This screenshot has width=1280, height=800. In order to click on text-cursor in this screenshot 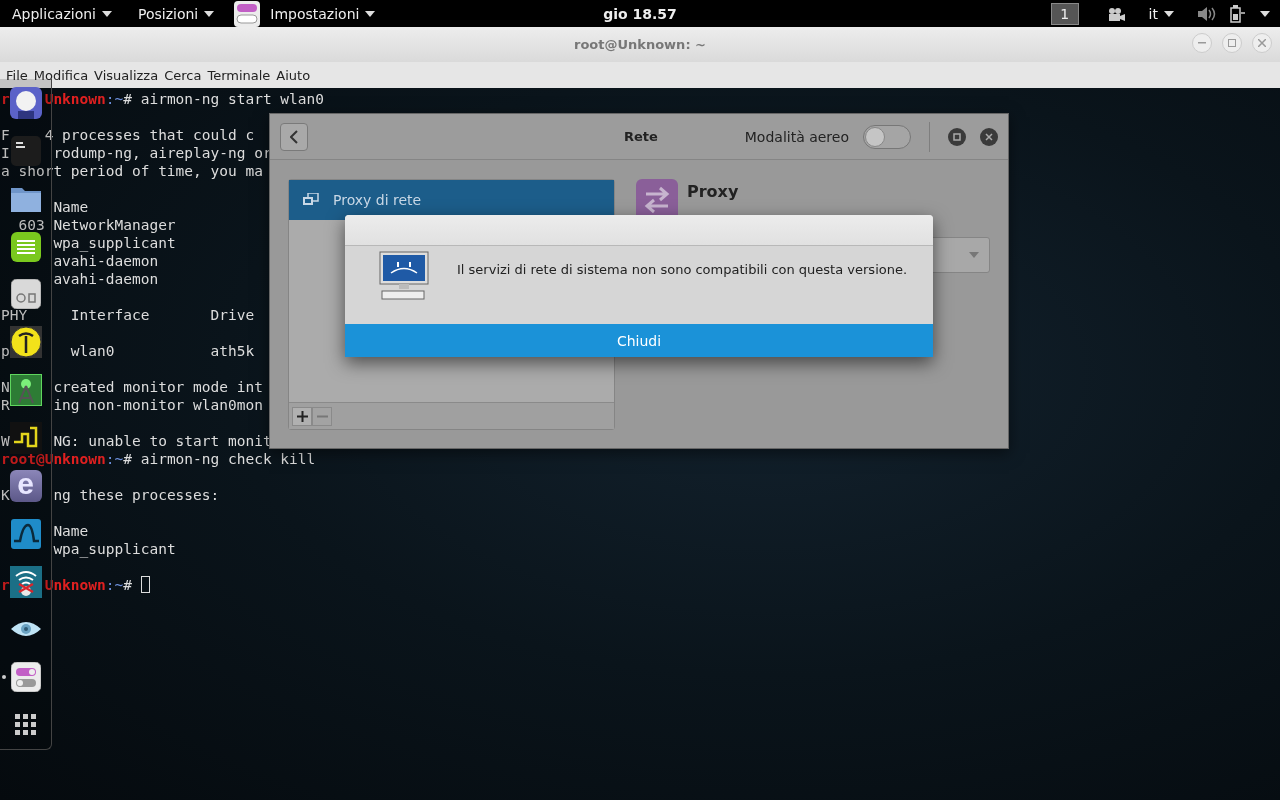, I will do `click(145, 584)`.